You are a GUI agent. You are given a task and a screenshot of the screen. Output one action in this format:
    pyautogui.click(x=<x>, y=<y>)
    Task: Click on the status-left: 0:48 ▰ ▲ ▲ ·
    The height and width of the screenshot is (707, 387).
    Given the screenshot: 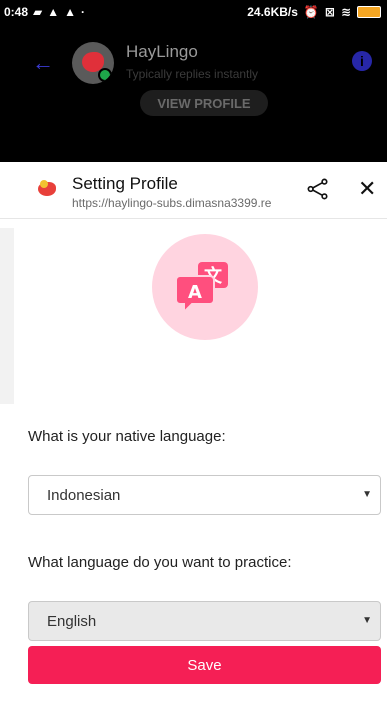 What is the action you would take?
    pyautogui.click(x=44, y=12)
    